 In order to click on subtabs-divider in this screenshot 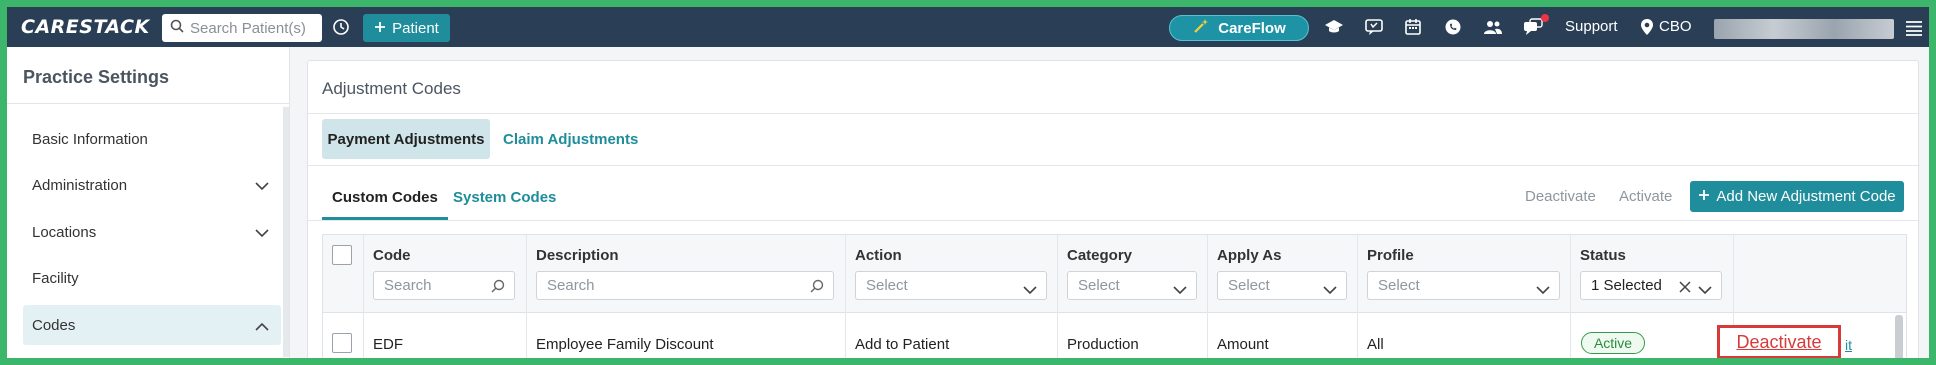, I will do `click(1114, 220)`.